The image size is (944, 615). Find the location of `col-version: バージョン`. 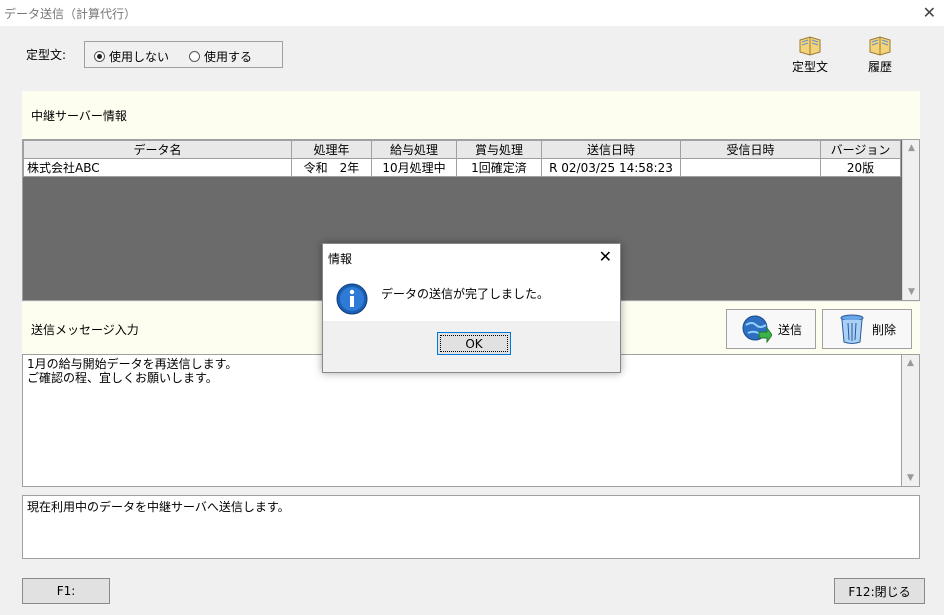

col-version: バージョン is located at coordinates (860, 149).